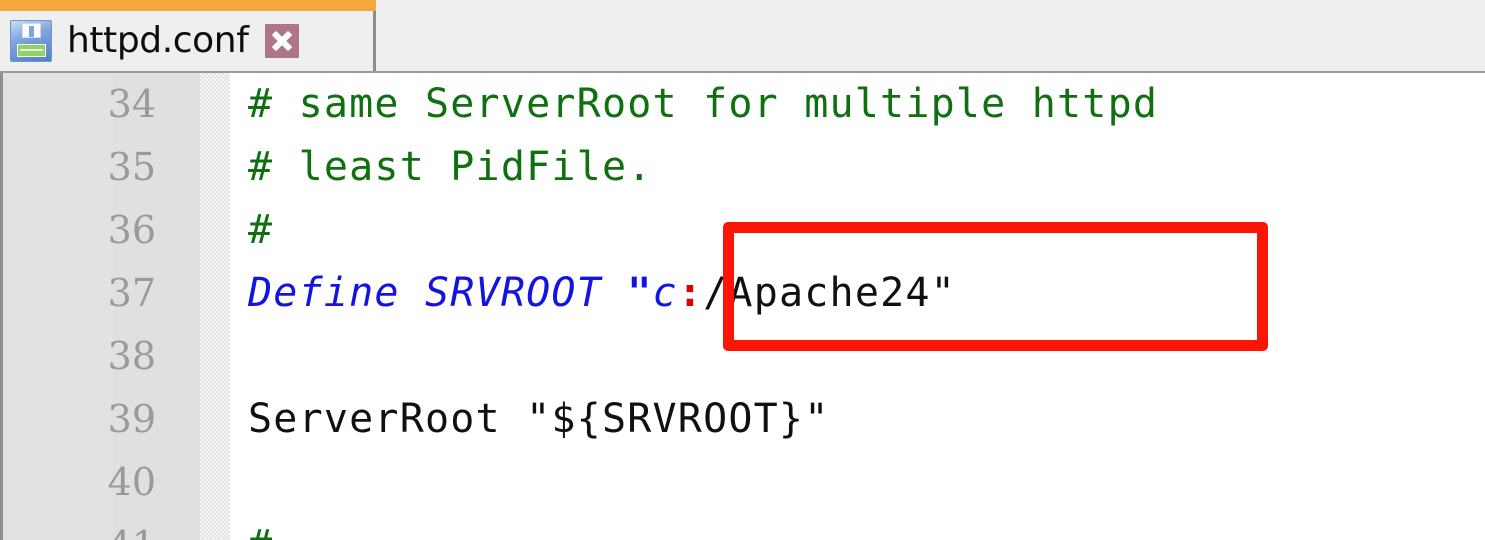 The image size is (1485, 540). I want to click on floppy-shutter-icon-part, so click(31, 30).